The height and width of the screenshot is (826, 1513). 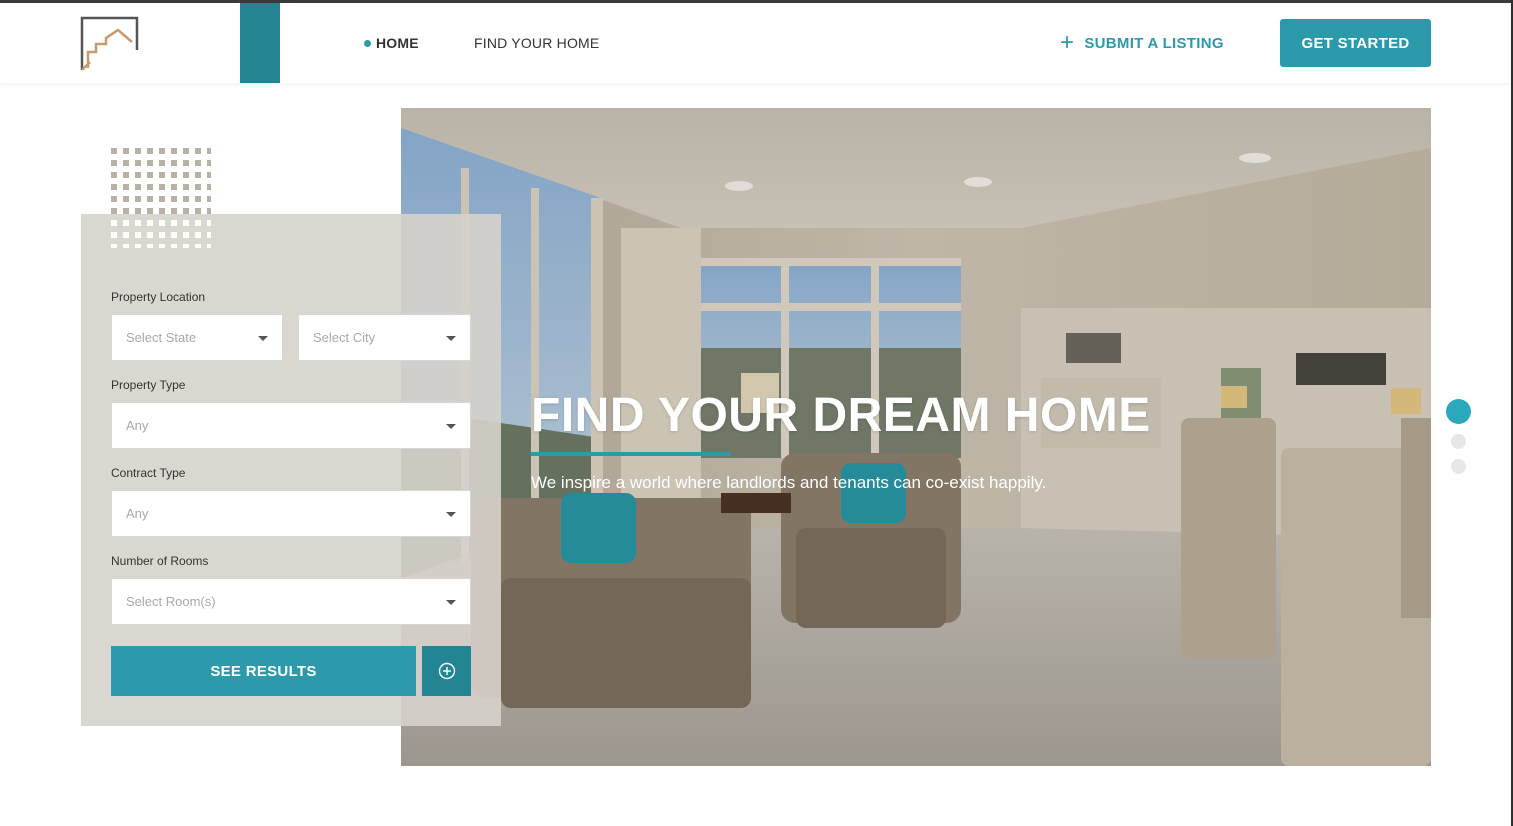 What do you see at coordinates (631, 454) in the screenshot?
I see `hero-title-underline` at bounding box center [631, 454].